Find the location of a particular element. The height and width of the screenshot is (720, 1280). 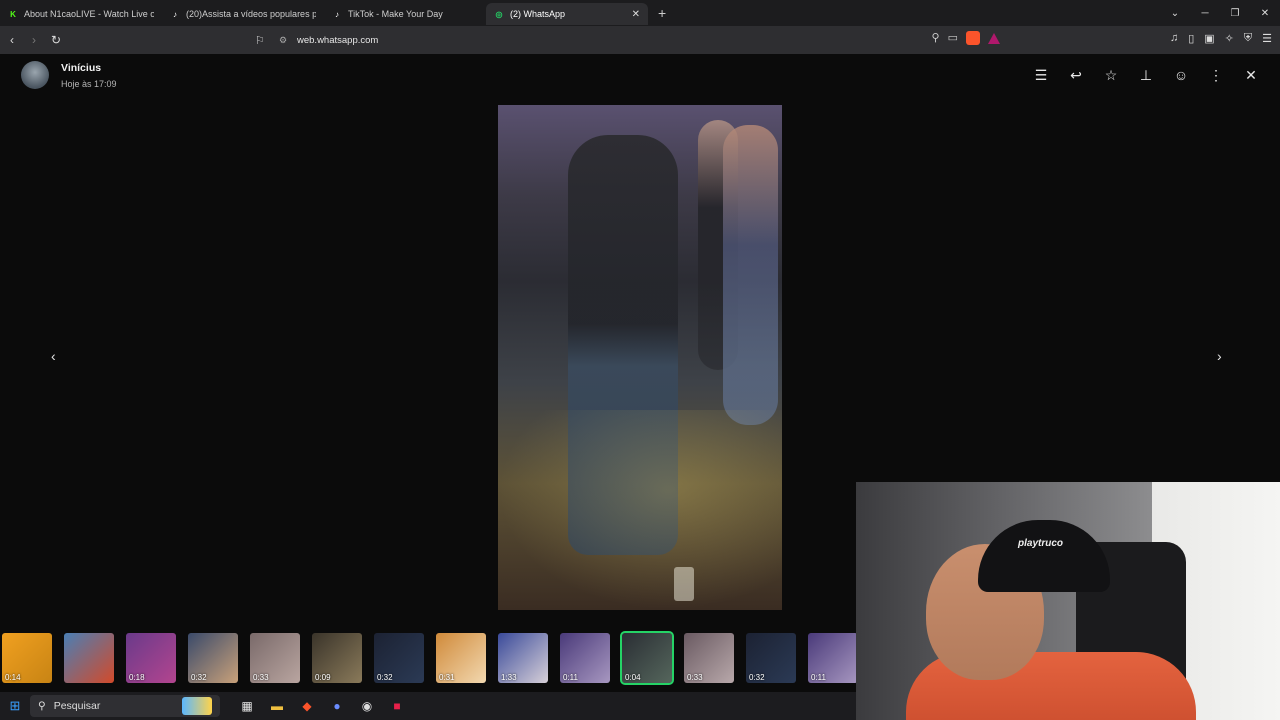

url-text: web.whatsapp.com is located at coordinates (338, 40).